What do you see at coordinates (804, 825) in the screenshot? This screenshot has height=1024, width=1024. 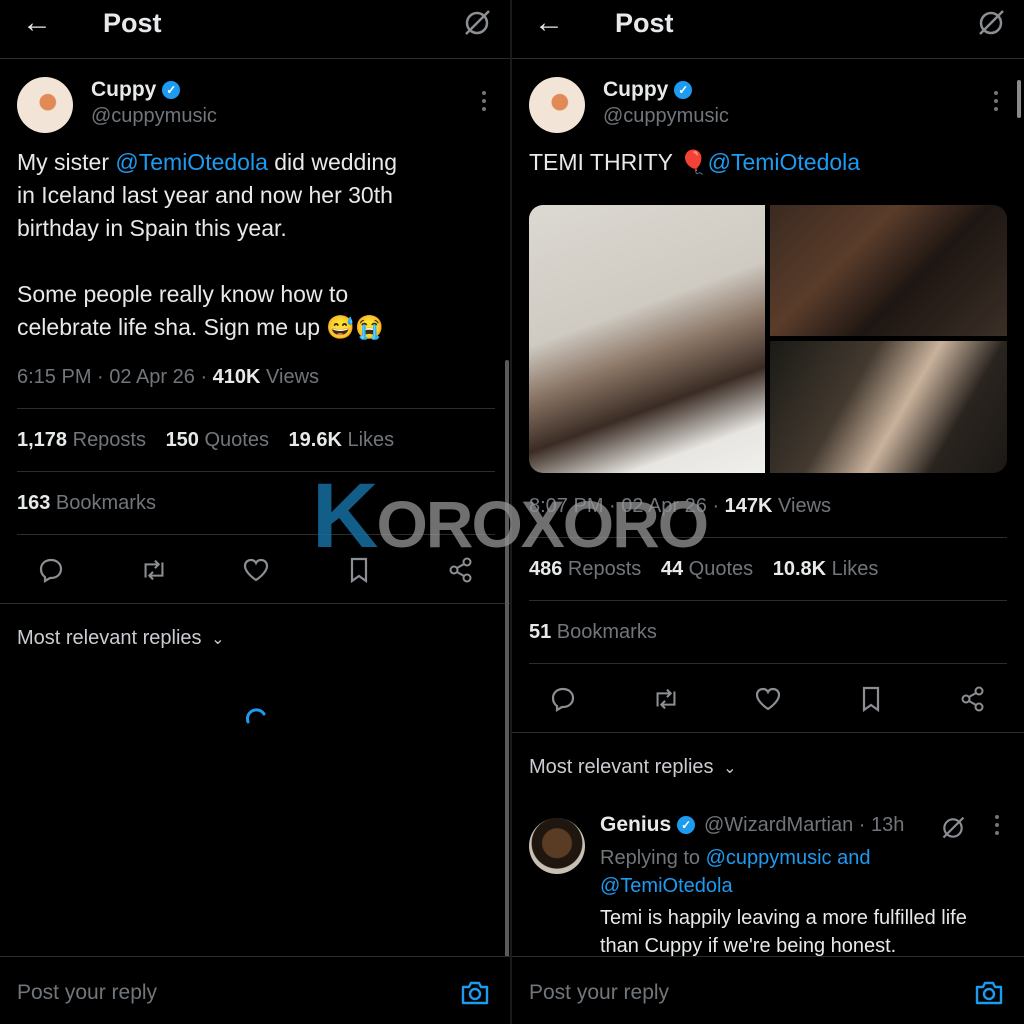 I see `reply-author-handle: @WizardMartian · 13h` at bounding box center [804, 825].